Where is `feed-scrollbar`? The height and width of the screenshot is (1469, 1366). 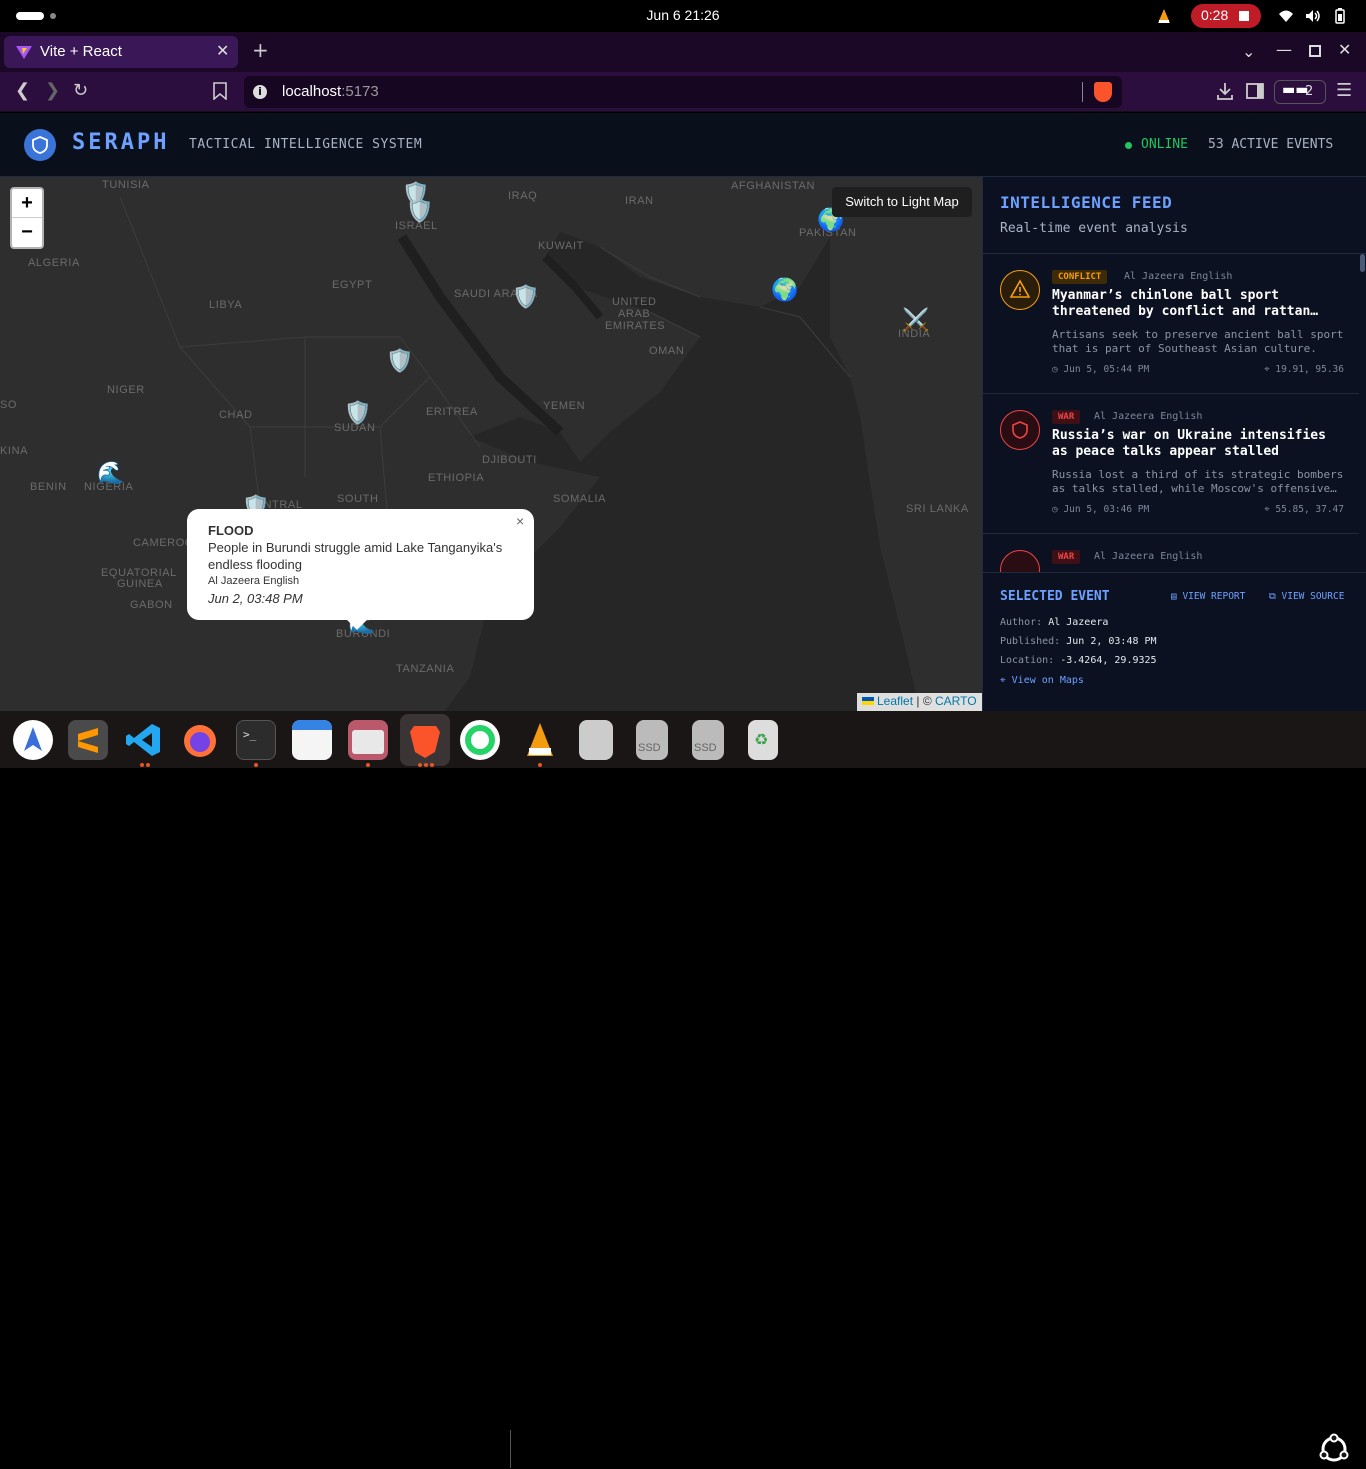 feed-scrollbar is located at coordinates (1362, 263).